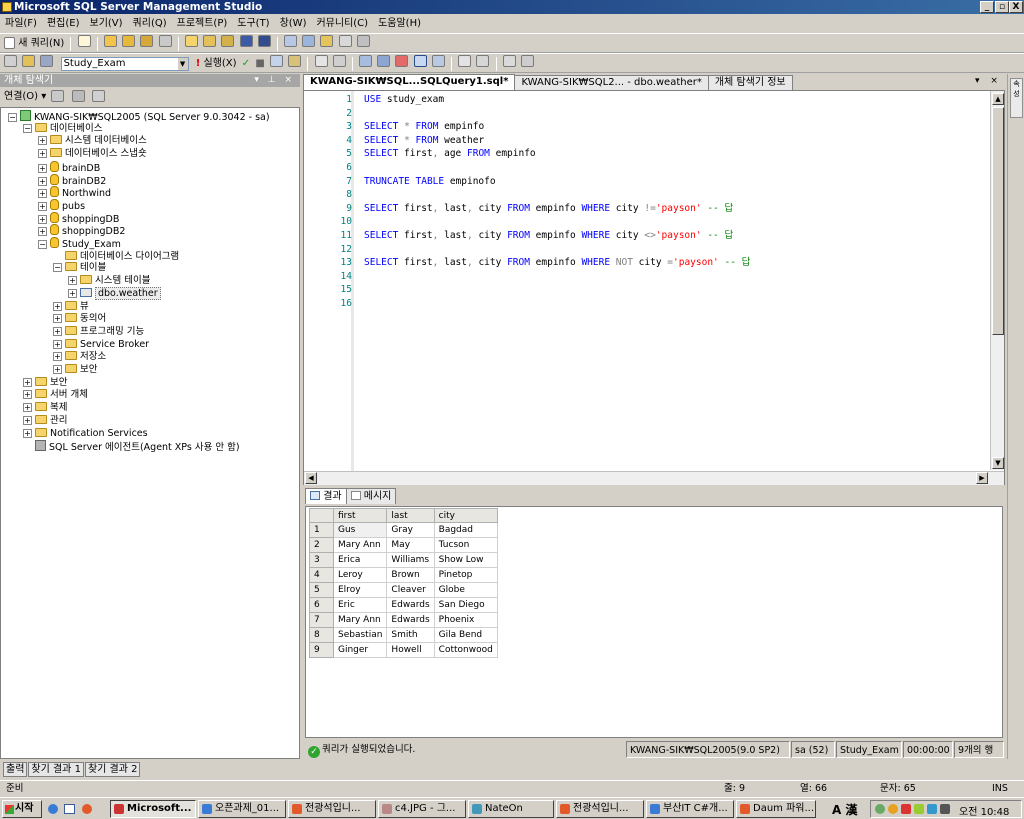  Describe the element at coordinates (360, 530) in the screenshot. I see `grid-cell: Gus` at that location.